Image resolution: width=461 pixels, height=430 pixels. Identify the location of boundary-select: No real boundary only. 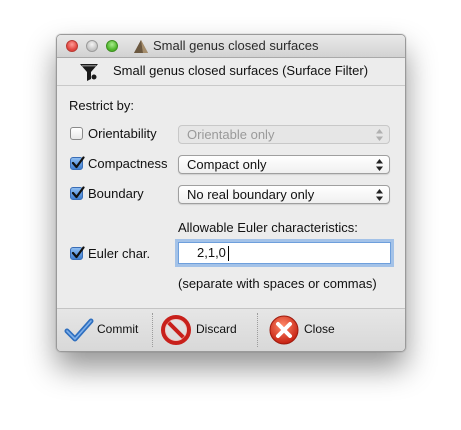
(284, 194).